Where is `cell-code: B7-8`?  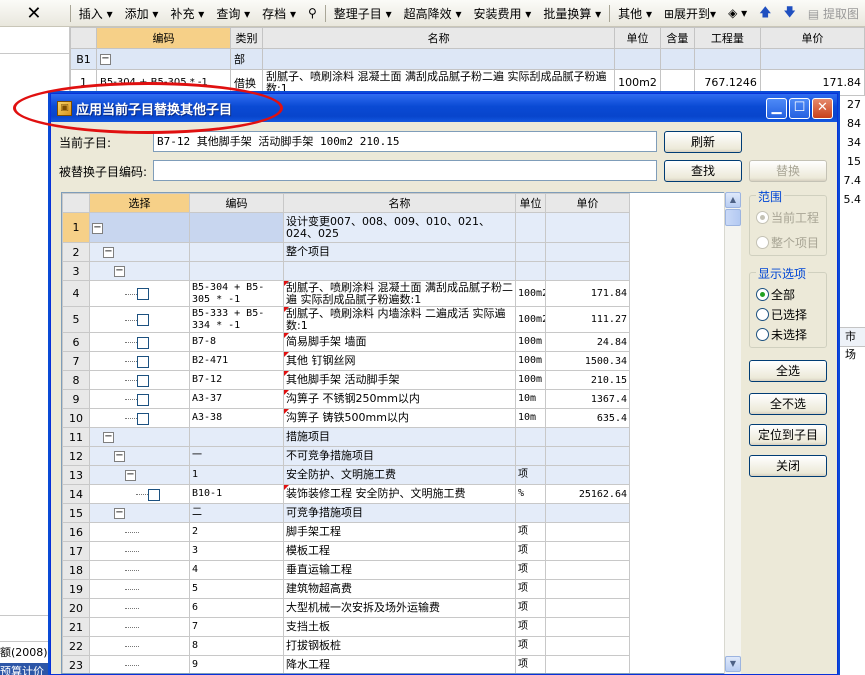
cell-code: B7-8 is located at coordinates (236, 342).